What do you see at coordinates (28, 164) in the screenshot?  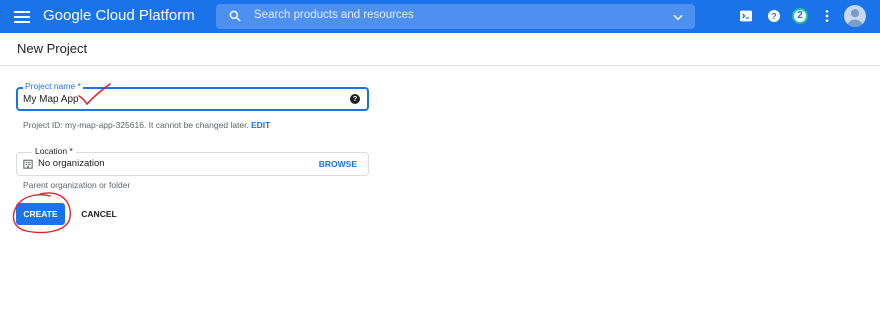 I see `organization-icon` at bounding box center [28, 164].